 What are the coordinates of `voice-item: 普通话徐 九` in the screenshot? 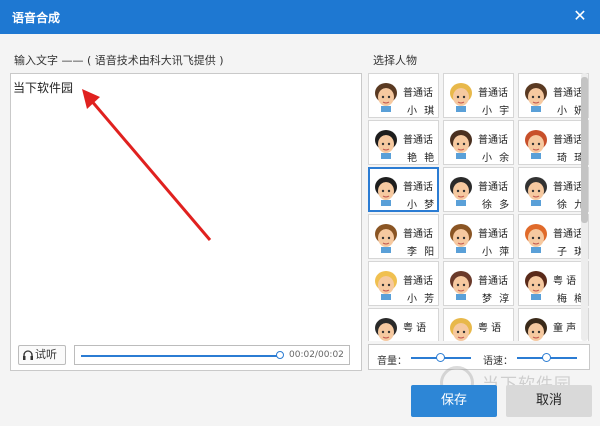 It's located at (553, 189).